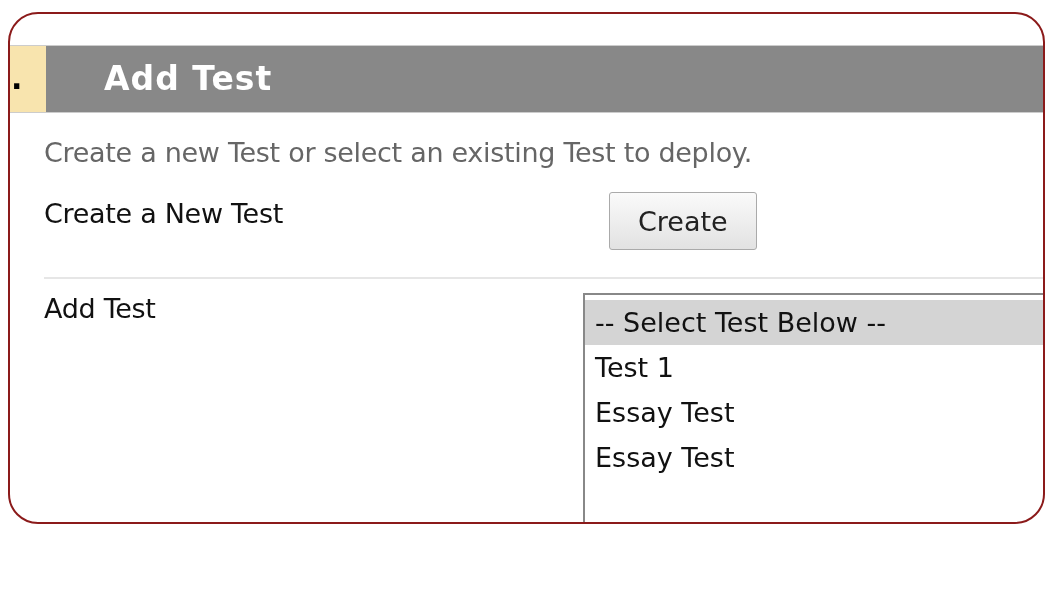 Image resolution: width=1045 pixels, height=610 pixels. What do you see at coordinates (100, 309) in the screenshot?
I see `field-label: Add Test` at bounding box center [100, 309].